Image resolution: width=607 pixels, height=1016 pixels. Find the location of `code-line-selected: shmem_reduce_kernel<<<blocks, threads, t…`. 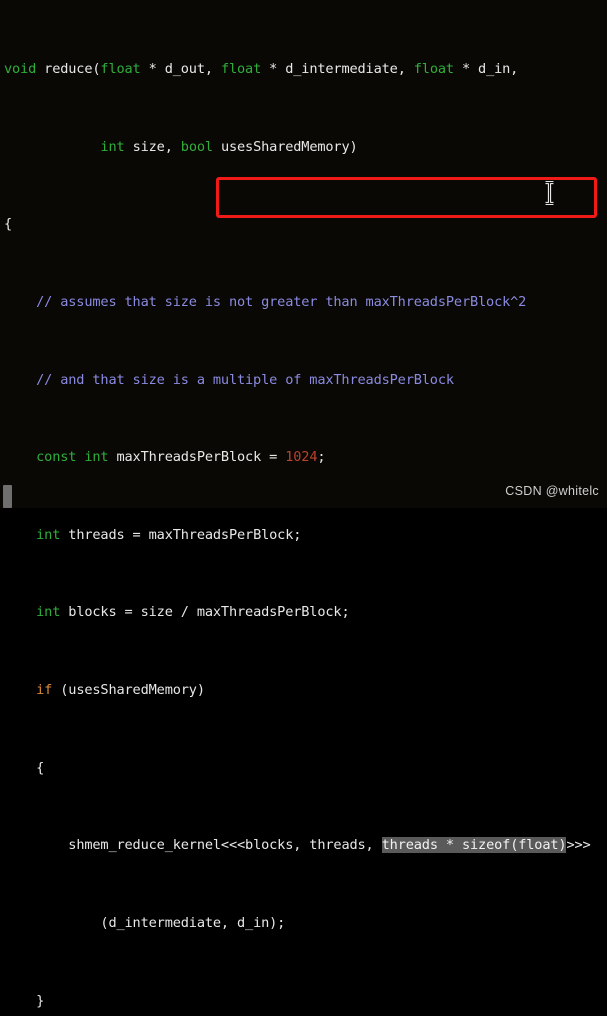

code-line-selected: shmem_reduce_kernel<<<blocks, threads, t… is located at coordinates (303, 845).